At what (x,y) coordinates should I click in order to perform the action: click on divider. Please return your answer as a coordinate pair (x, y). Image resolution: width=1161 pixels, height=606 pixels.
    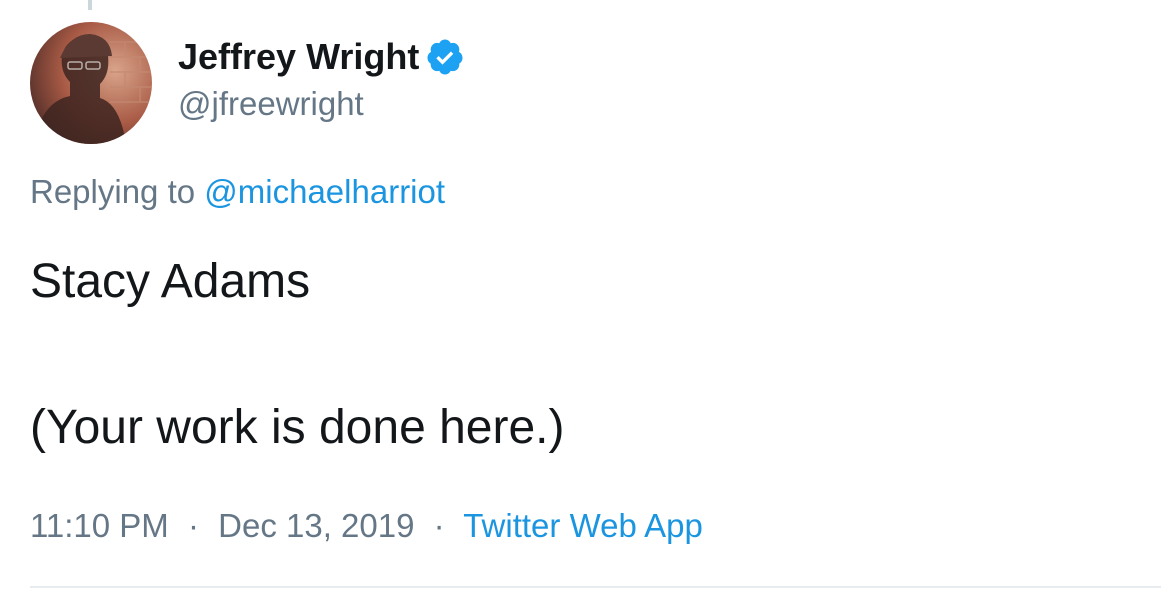
    Looking at the image, I should click on (595, 587).